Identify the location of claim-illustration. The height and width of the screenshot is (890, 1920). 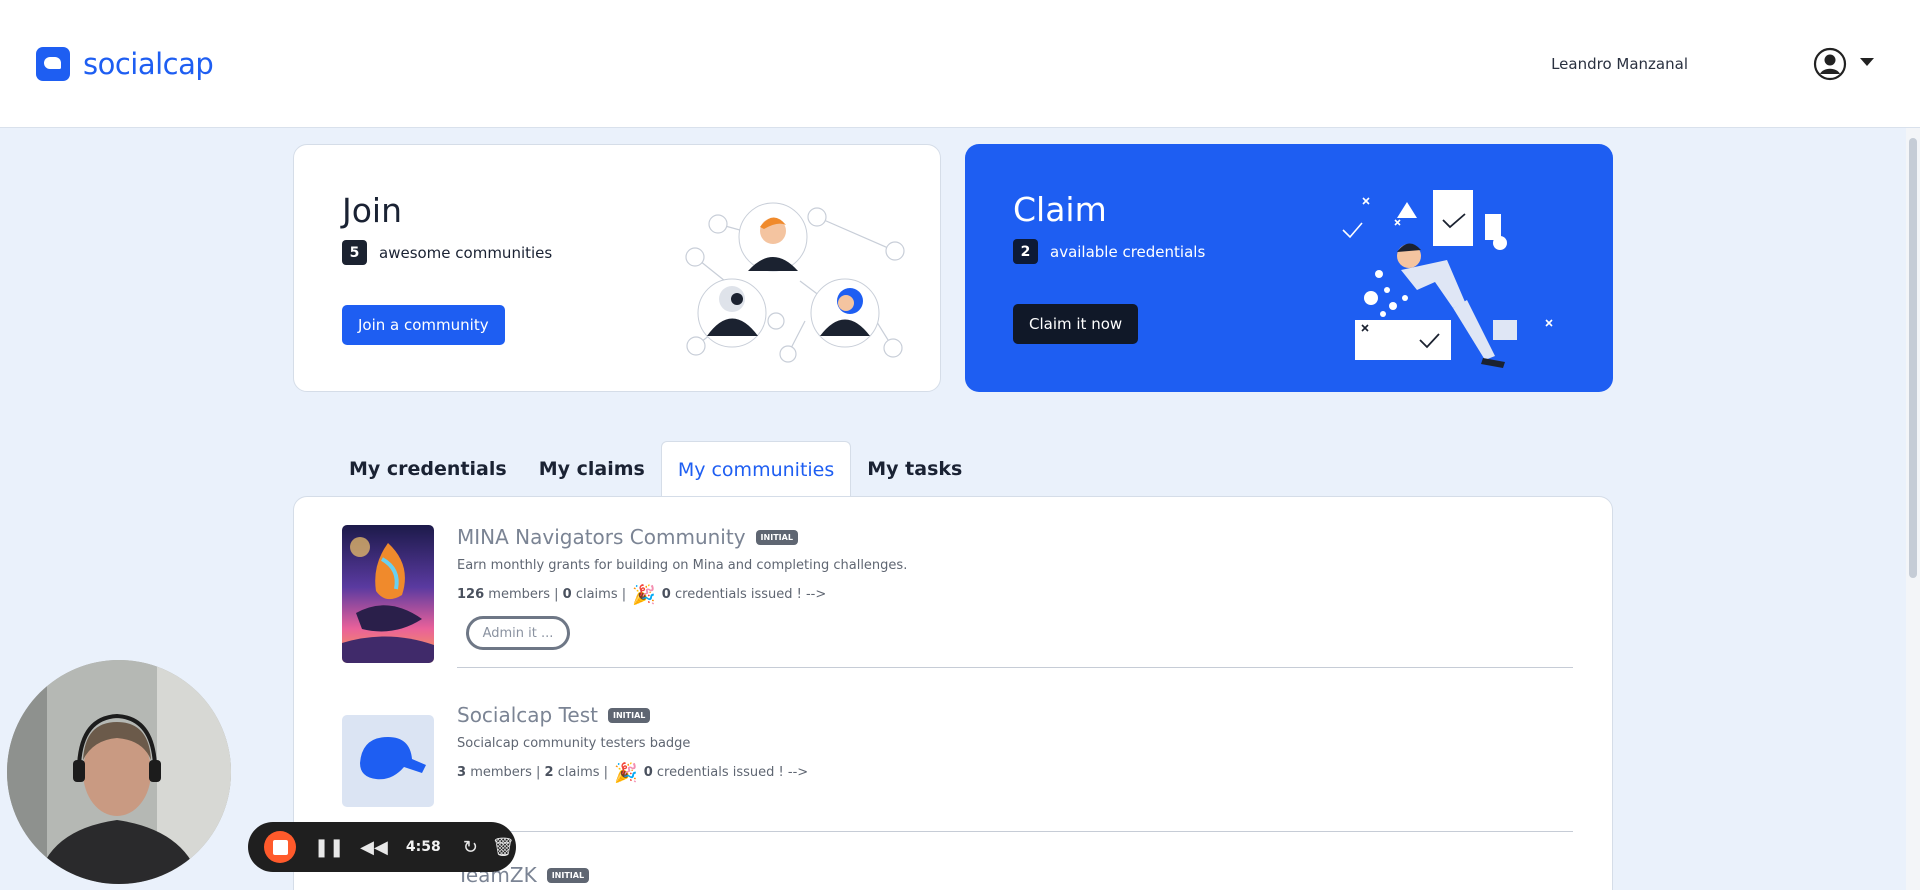
(1447, 279).